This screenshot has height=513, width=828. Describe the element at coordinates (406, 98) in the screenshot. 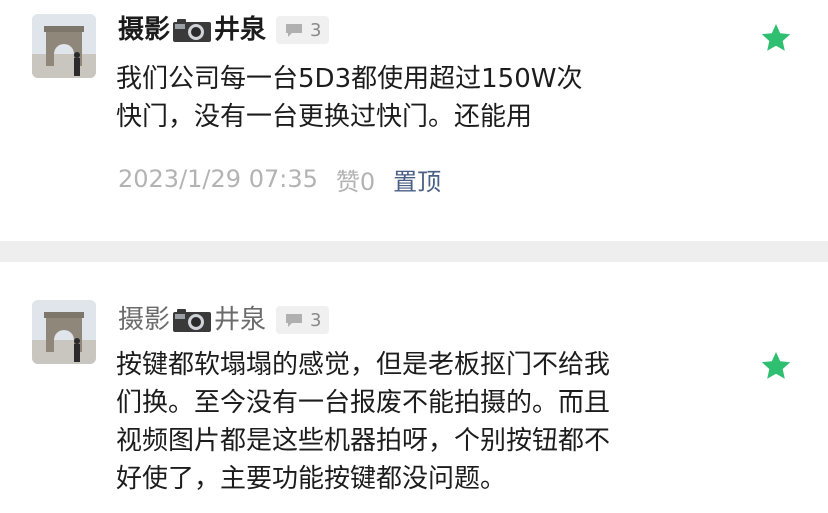

I see `comment-text: 我们公司每一台5D3都使用超过150W次 快门，没有一台更换过快门。还能用` at that location.